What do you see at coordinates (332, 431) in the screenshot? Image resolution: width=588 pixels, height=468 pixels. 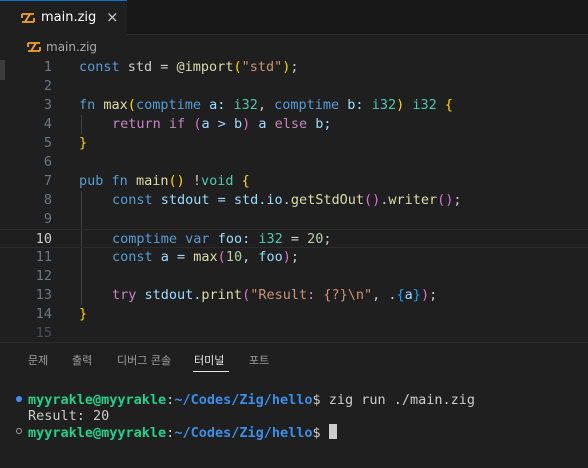 I see `terminal-cursor` at bounding box center [332, 431].